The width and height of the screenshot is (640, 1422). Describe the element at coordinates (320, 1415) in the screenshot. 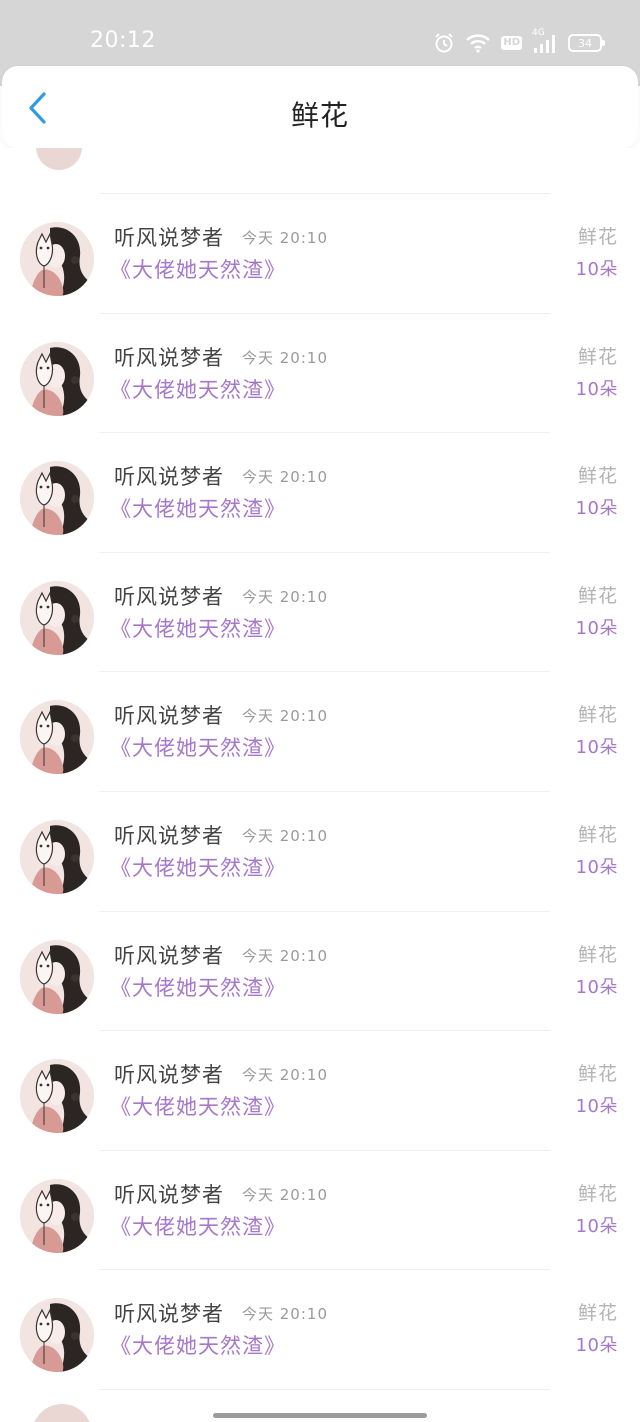

I see `home-indicator` at that location.